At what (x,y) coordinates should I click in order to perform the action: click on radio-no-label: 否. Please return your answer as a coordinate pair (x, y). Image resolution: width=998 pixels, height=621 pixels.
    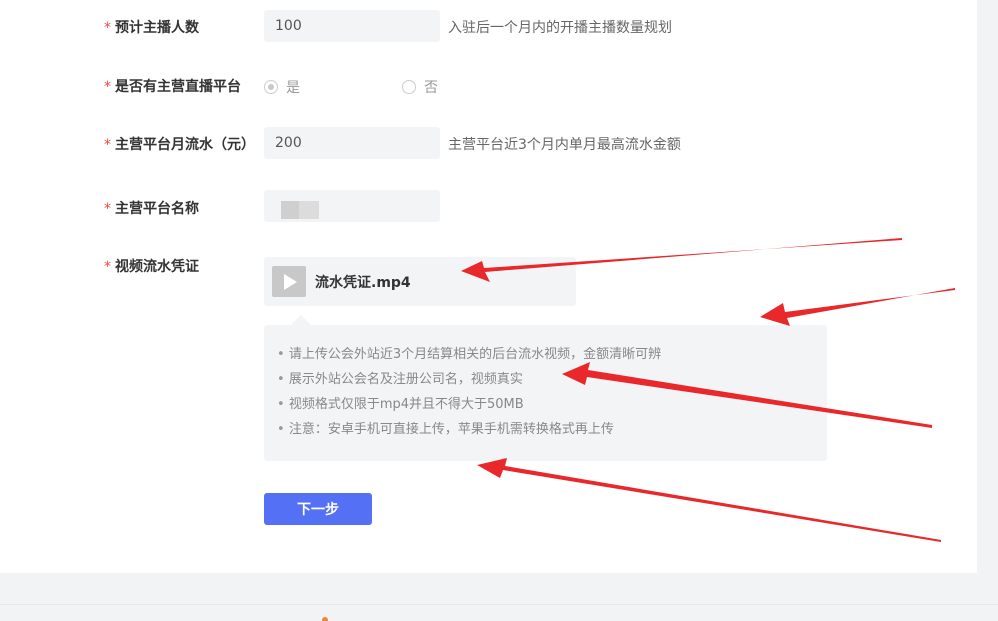
    Looking at the image, I should click on (431, 88).